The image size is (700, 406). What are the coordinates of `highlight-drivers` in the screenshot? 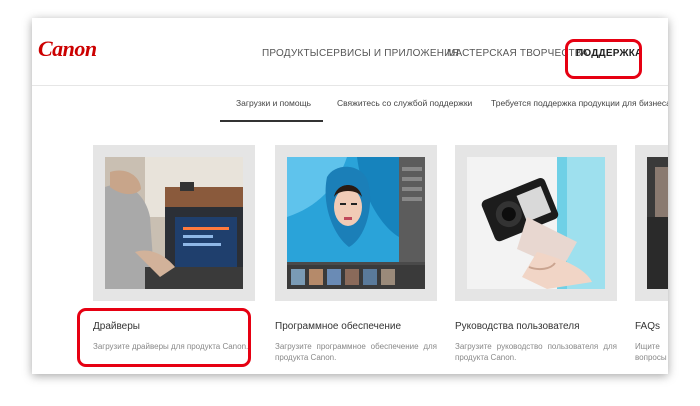 It's located at (164, 337).